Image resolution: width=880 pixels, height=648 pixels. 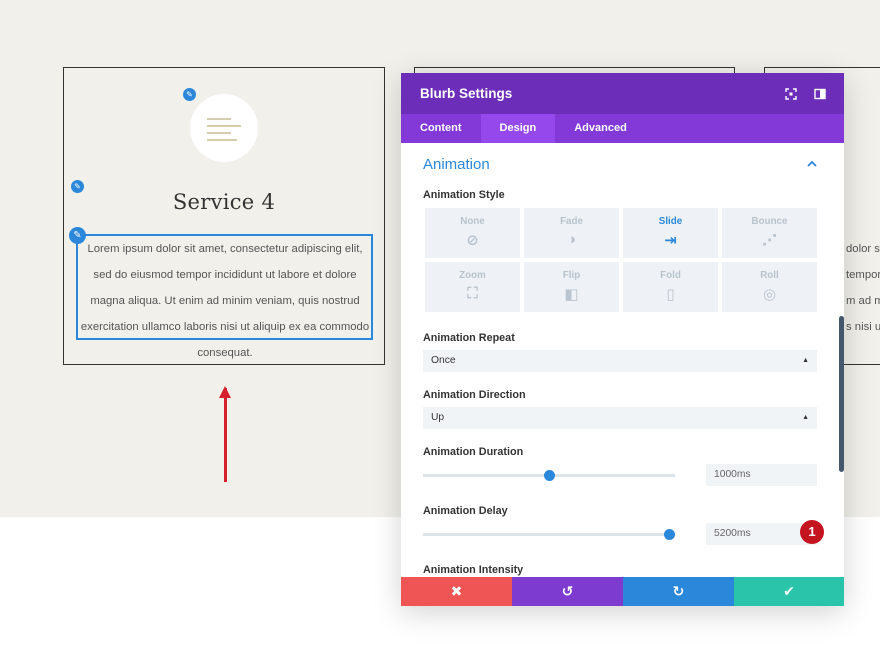 I want to click on annotation-arrow, so click(x=225, y=435).